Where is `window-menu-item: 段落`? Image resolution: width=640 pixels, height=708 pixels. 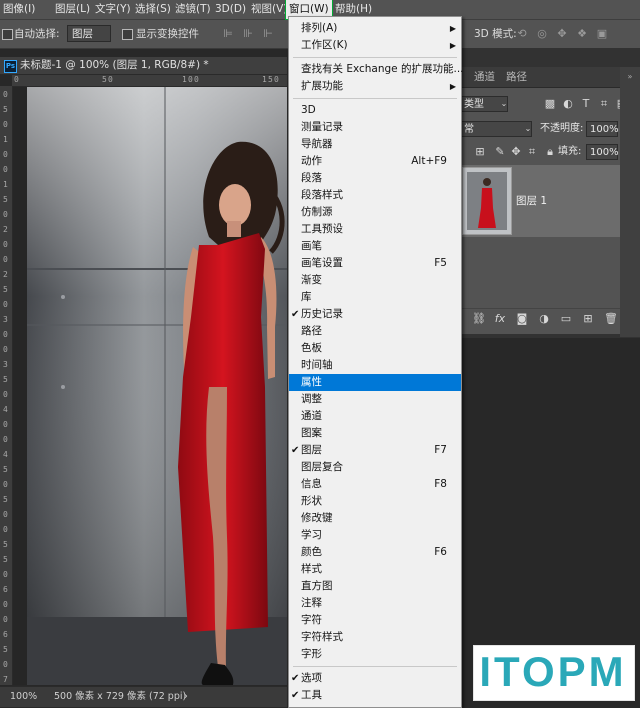 window-menu-item: 段落 is located at coordinates (375, 178).